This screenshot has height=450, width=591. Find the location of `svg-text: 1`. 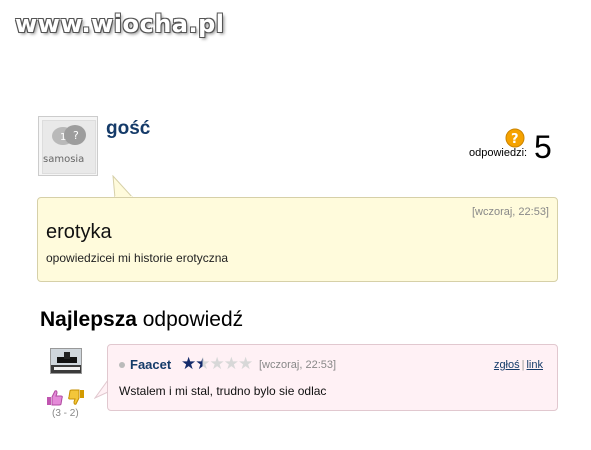

svg-text: 1 is located at coordinates (63, 137).